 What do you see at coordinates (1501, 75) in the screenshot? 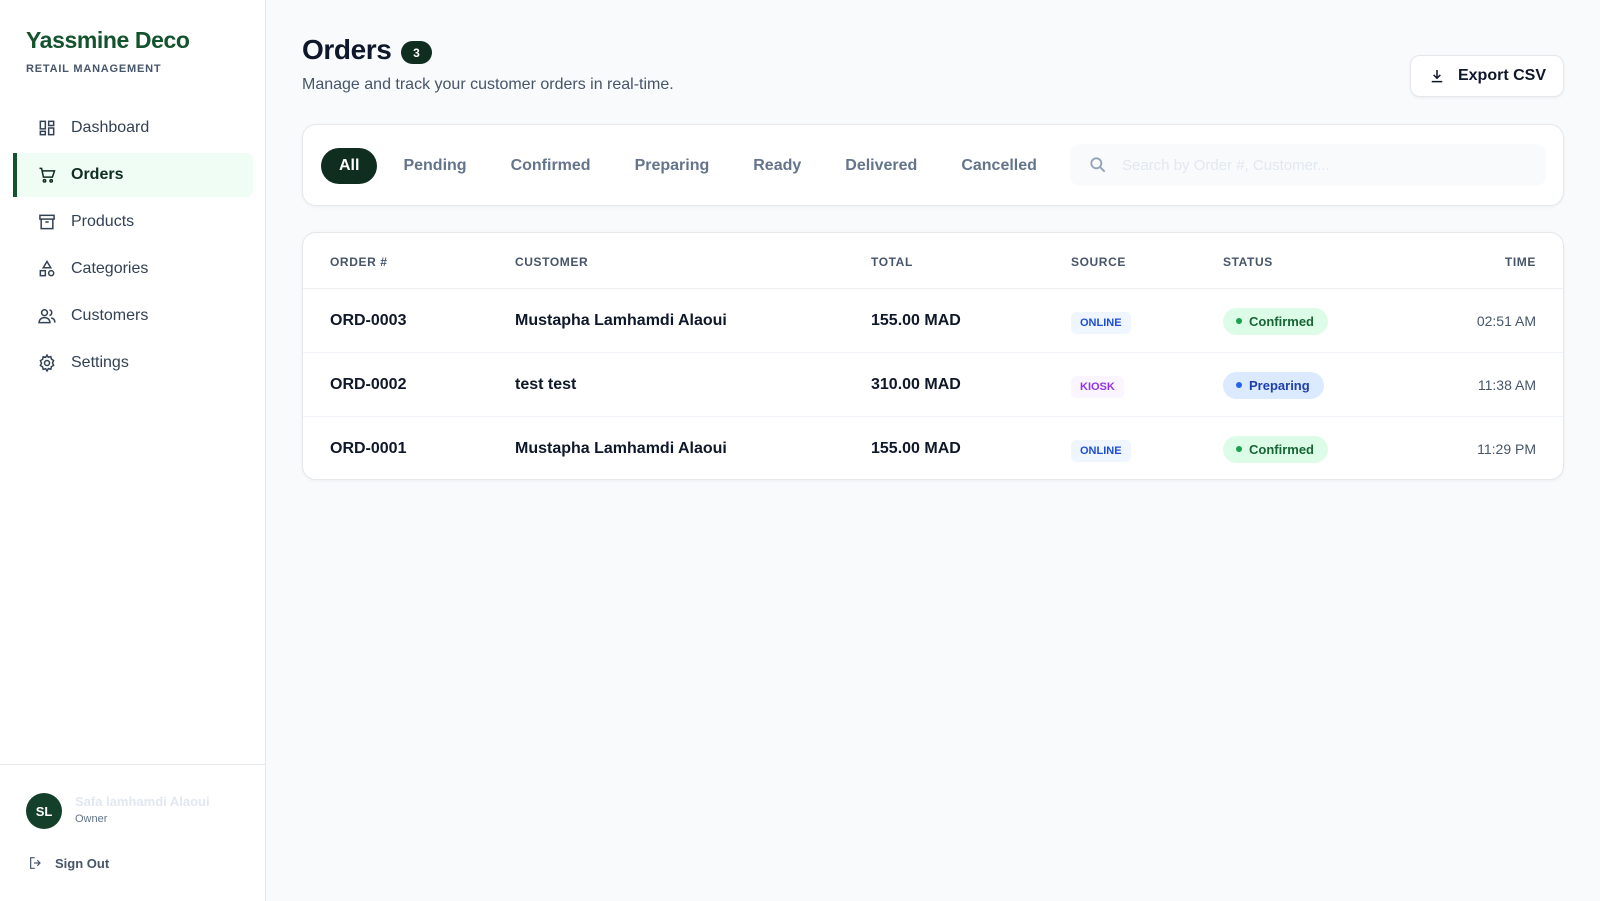
I see `export-csv-label: Export CSV` at bounding box center [1501, 75].